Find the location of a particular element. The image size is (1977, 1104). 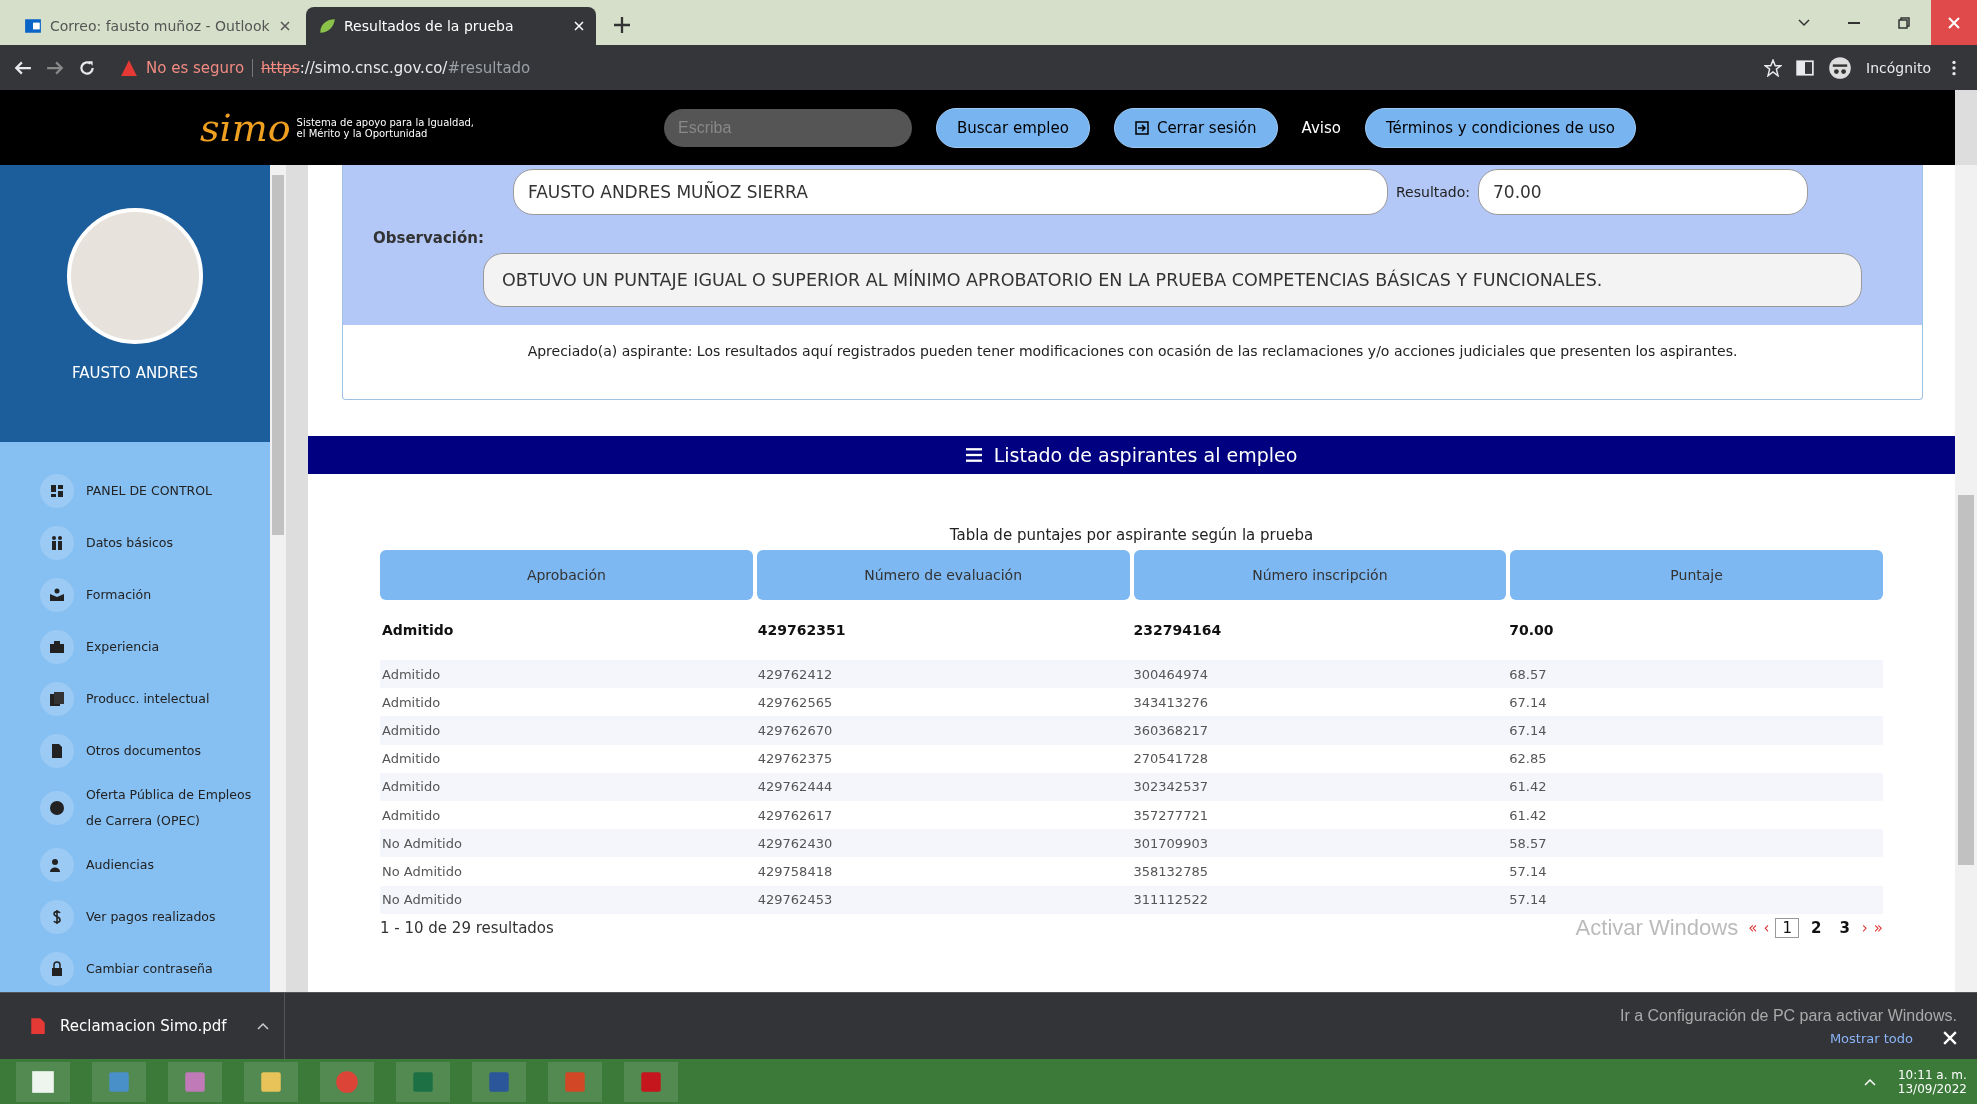

star-icon is located at coordinates (1773, 67).